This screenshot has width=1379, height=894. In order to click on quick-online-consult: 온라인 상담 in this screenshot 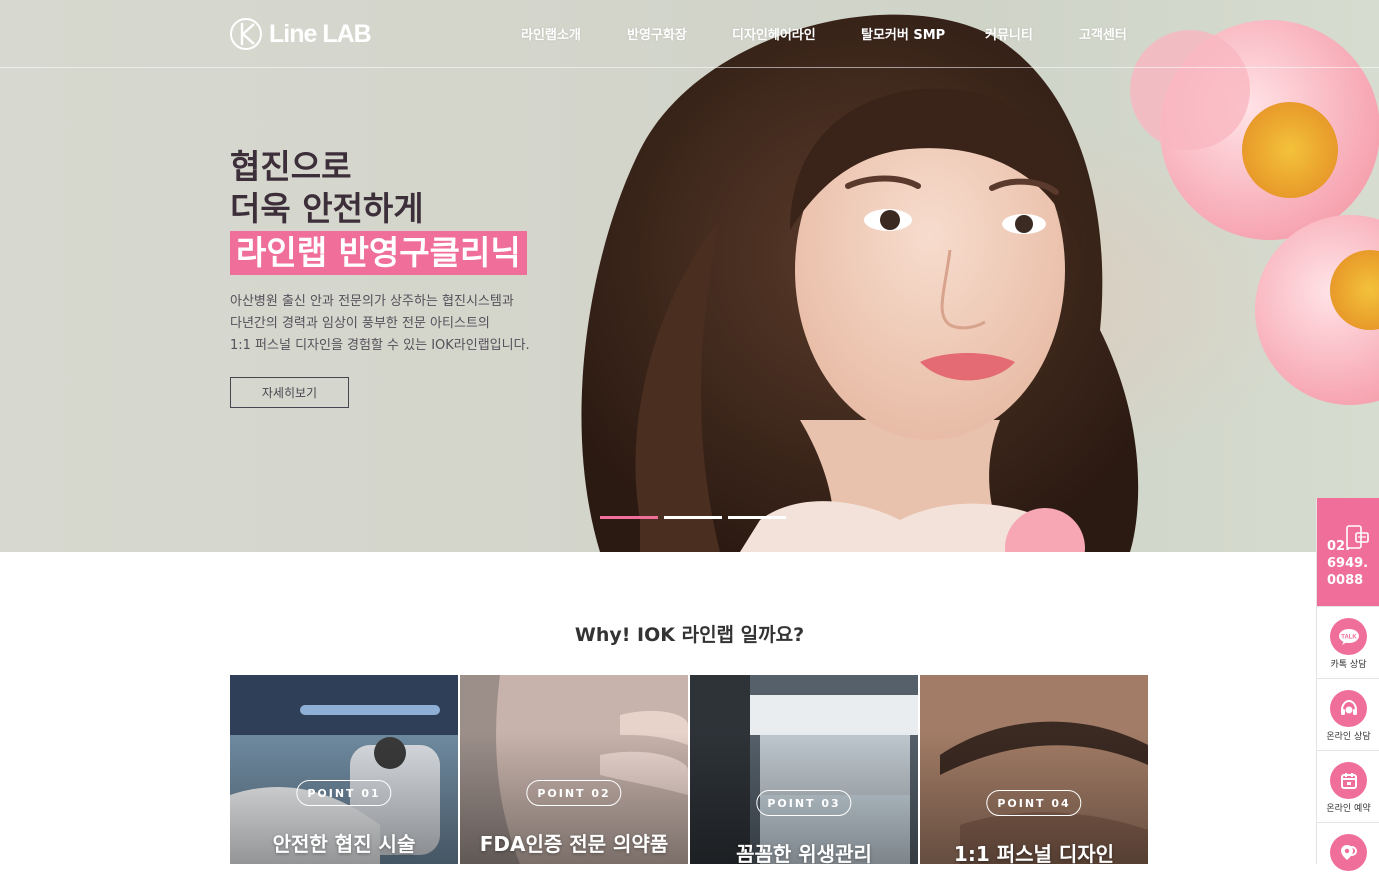, I will do `click(1348, 714)`.